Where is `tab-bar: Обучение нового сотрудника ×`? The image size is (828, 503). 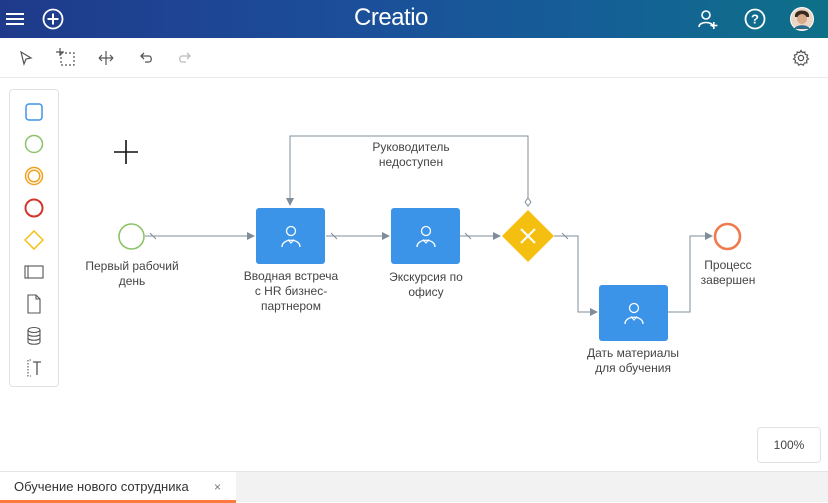
tab-bar: Обучение нового сотрудника × is located at coordinates (414, 487).